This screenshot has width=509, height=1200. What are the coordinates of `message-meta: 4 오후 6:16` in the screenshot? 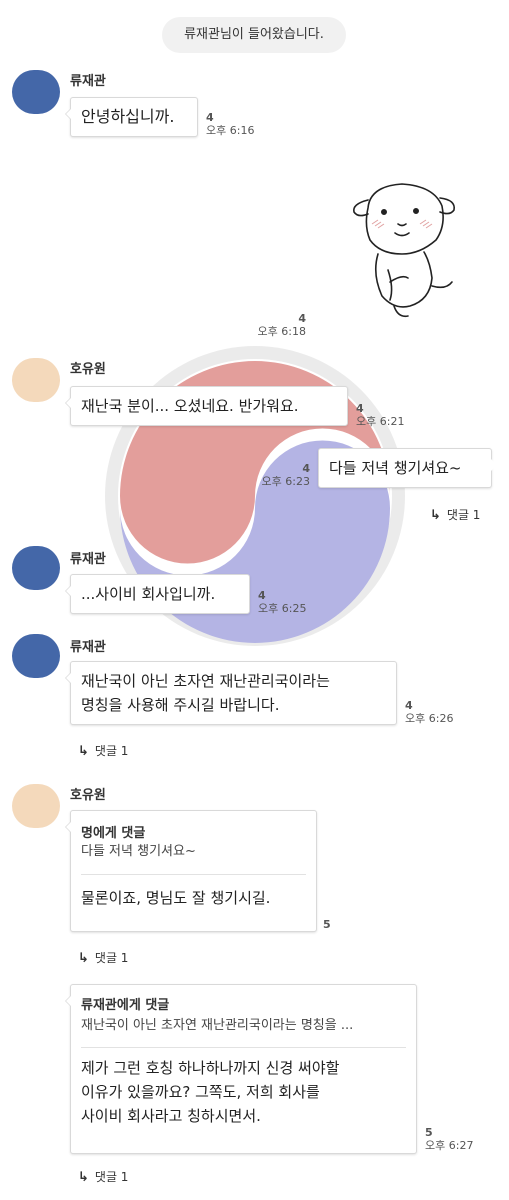 It's located at (230, 124).